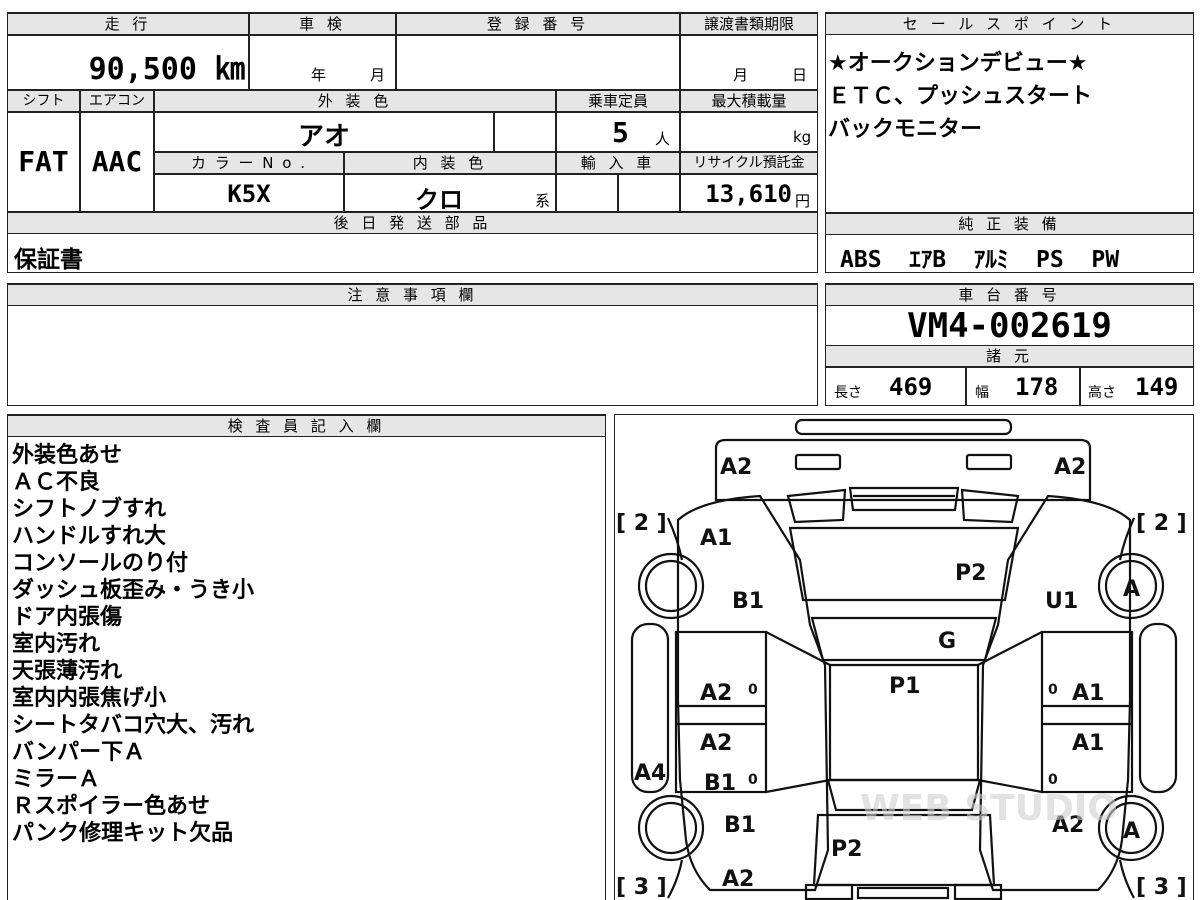 The image size is (1200, 900). I want to click on inspector-item: パンク修理キット欠品, so click(123, 833).